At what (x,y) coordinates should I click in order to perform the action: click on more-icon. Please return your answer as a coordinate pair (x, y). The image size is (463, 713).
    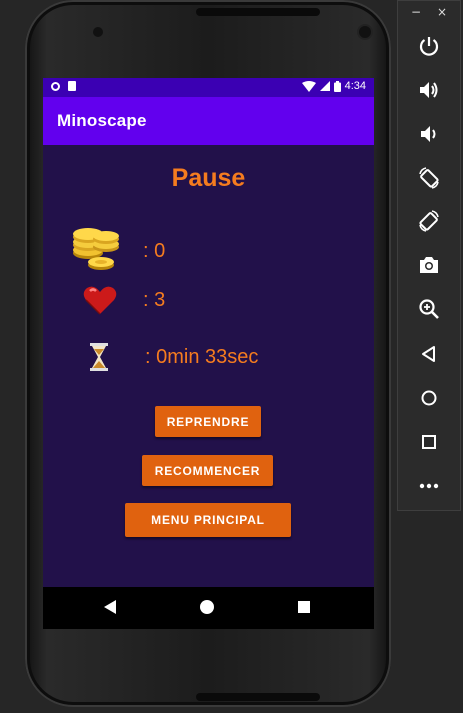
    Looking at the image, I should click on (429, 486).